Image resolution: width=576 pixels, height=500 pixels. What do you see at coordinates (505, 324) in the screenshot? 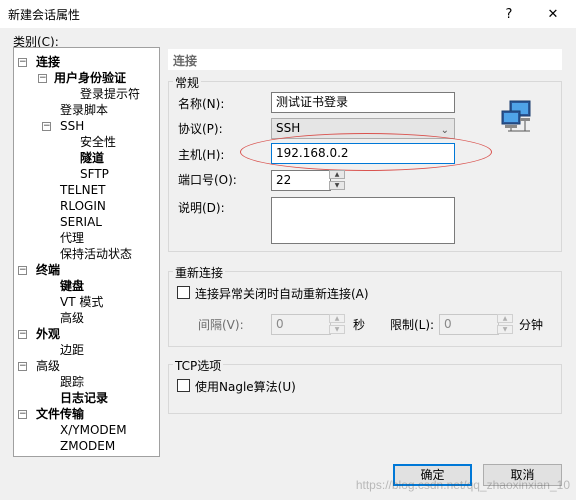
I see `limit-spinner: ▲ ▼` at bounding box center [505, 324].